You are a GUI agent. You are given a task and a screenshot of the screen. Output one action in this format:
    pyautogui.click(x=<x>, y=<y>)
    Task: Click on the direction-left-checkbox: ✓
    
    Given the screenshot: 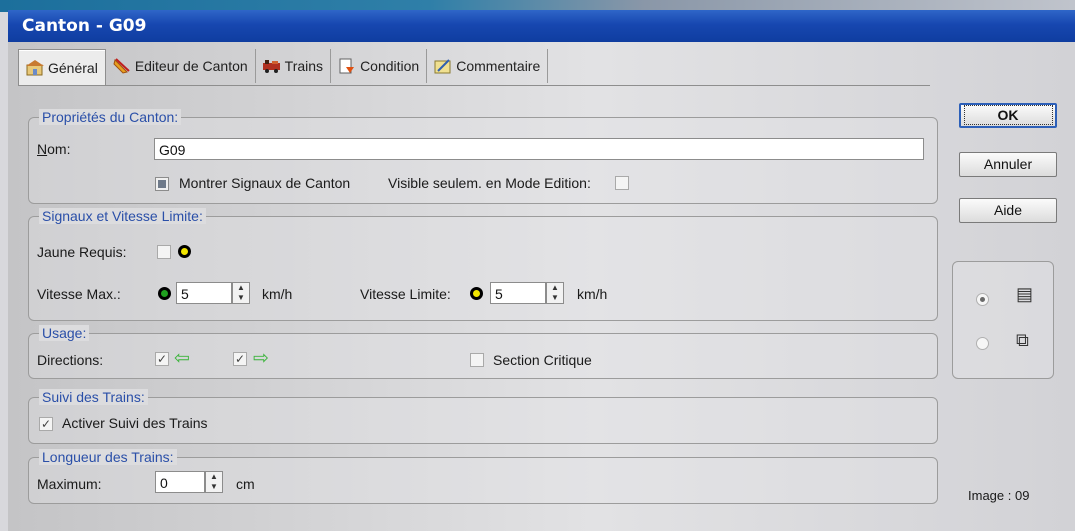 What is the action you would take?
    pyautogui.click(x=162, y=359)
    